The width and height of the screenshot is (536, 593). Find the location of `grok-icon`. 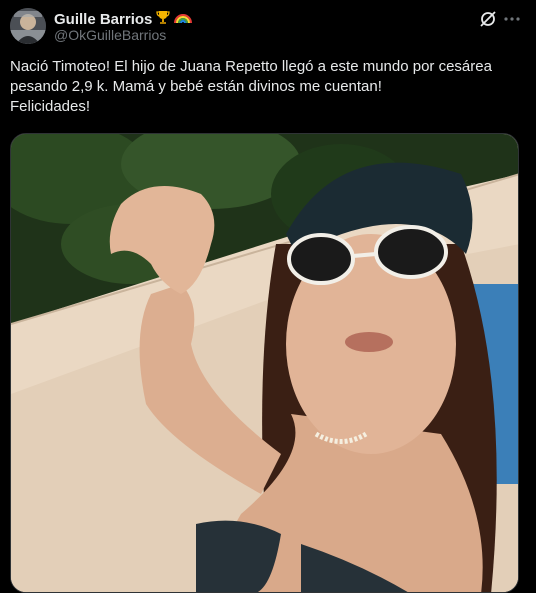

grok-icon is located at coordinates (488, 19).